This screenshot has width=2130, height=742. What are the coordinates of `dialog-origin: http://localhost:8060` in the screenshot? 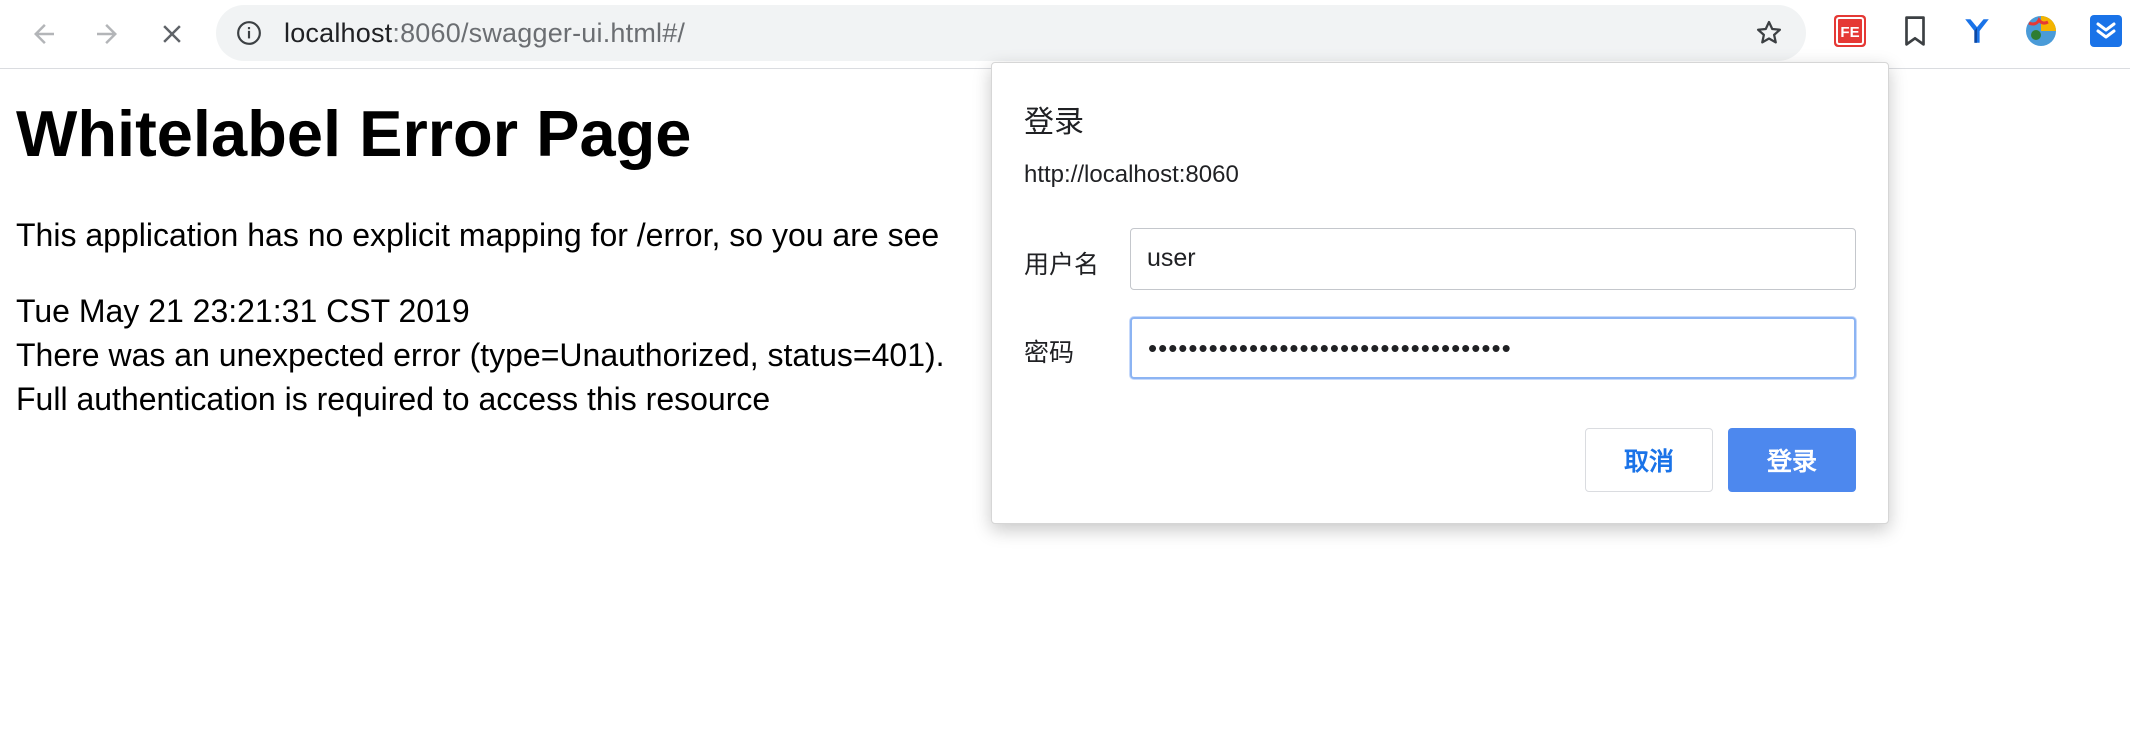 It's located at (1131, 174).